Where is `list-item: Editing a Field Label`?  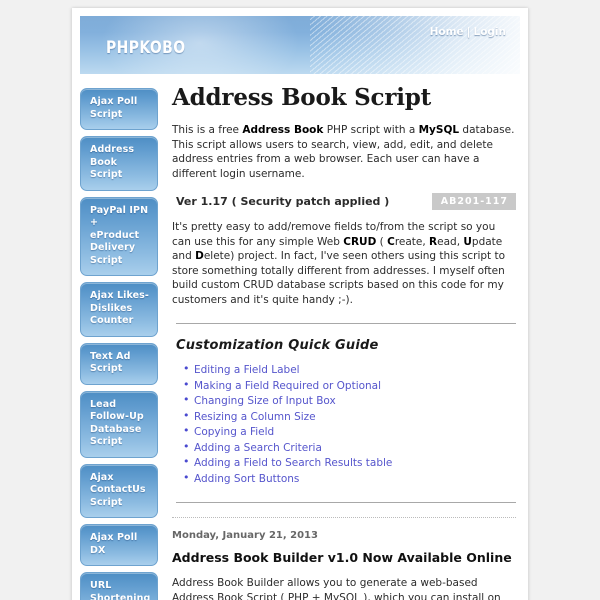 list-item: Editing a Field Label is located at coordinates (349, 370).